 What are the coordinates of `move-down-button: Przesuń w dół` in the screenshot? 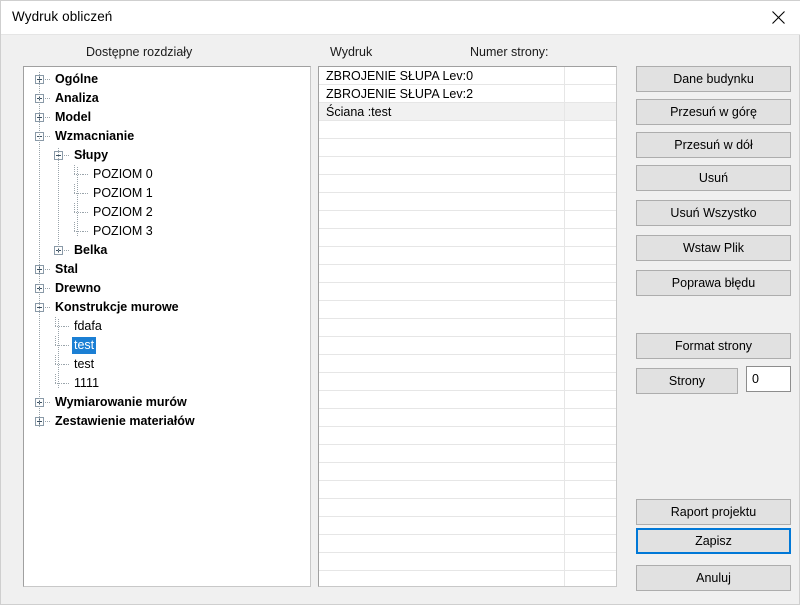 It's located at (713, 145).